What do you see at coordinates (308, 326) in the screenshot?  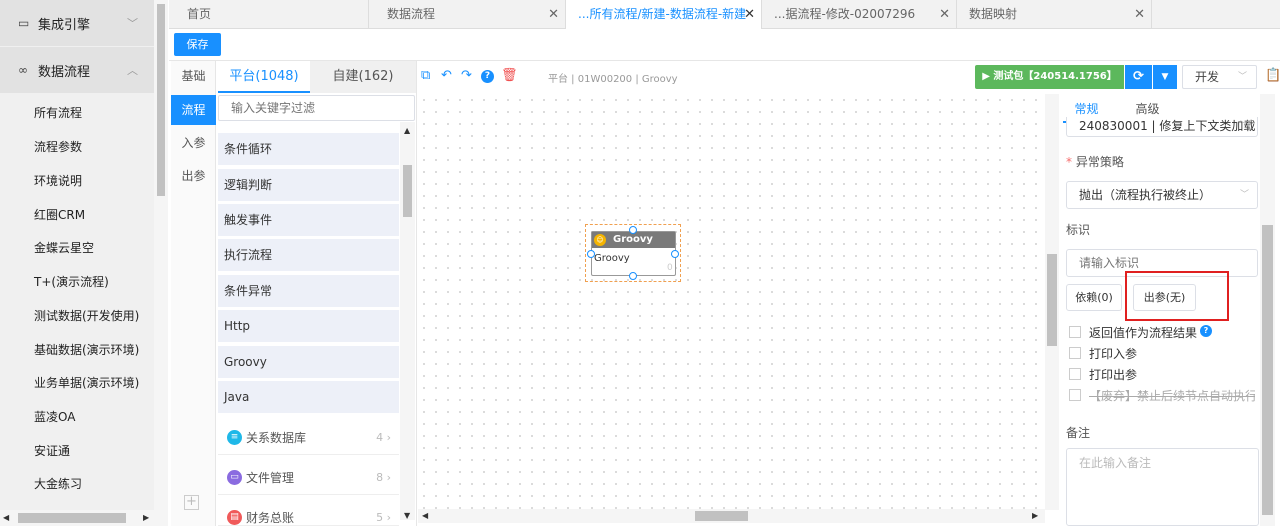 I see `palette-item-http: Http` at bounding box center [308, 326].